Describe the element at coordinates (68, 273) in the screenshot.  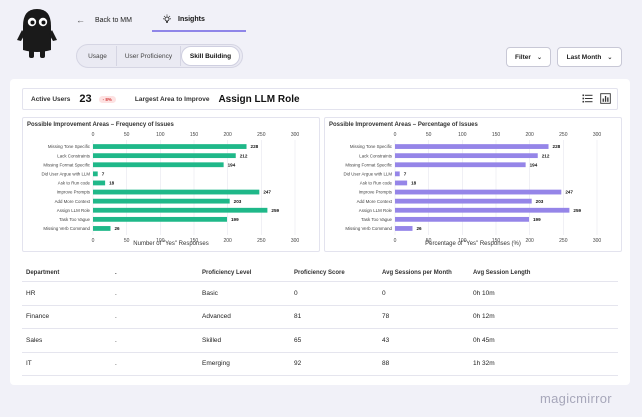
I see `column-header: Department` at that location.